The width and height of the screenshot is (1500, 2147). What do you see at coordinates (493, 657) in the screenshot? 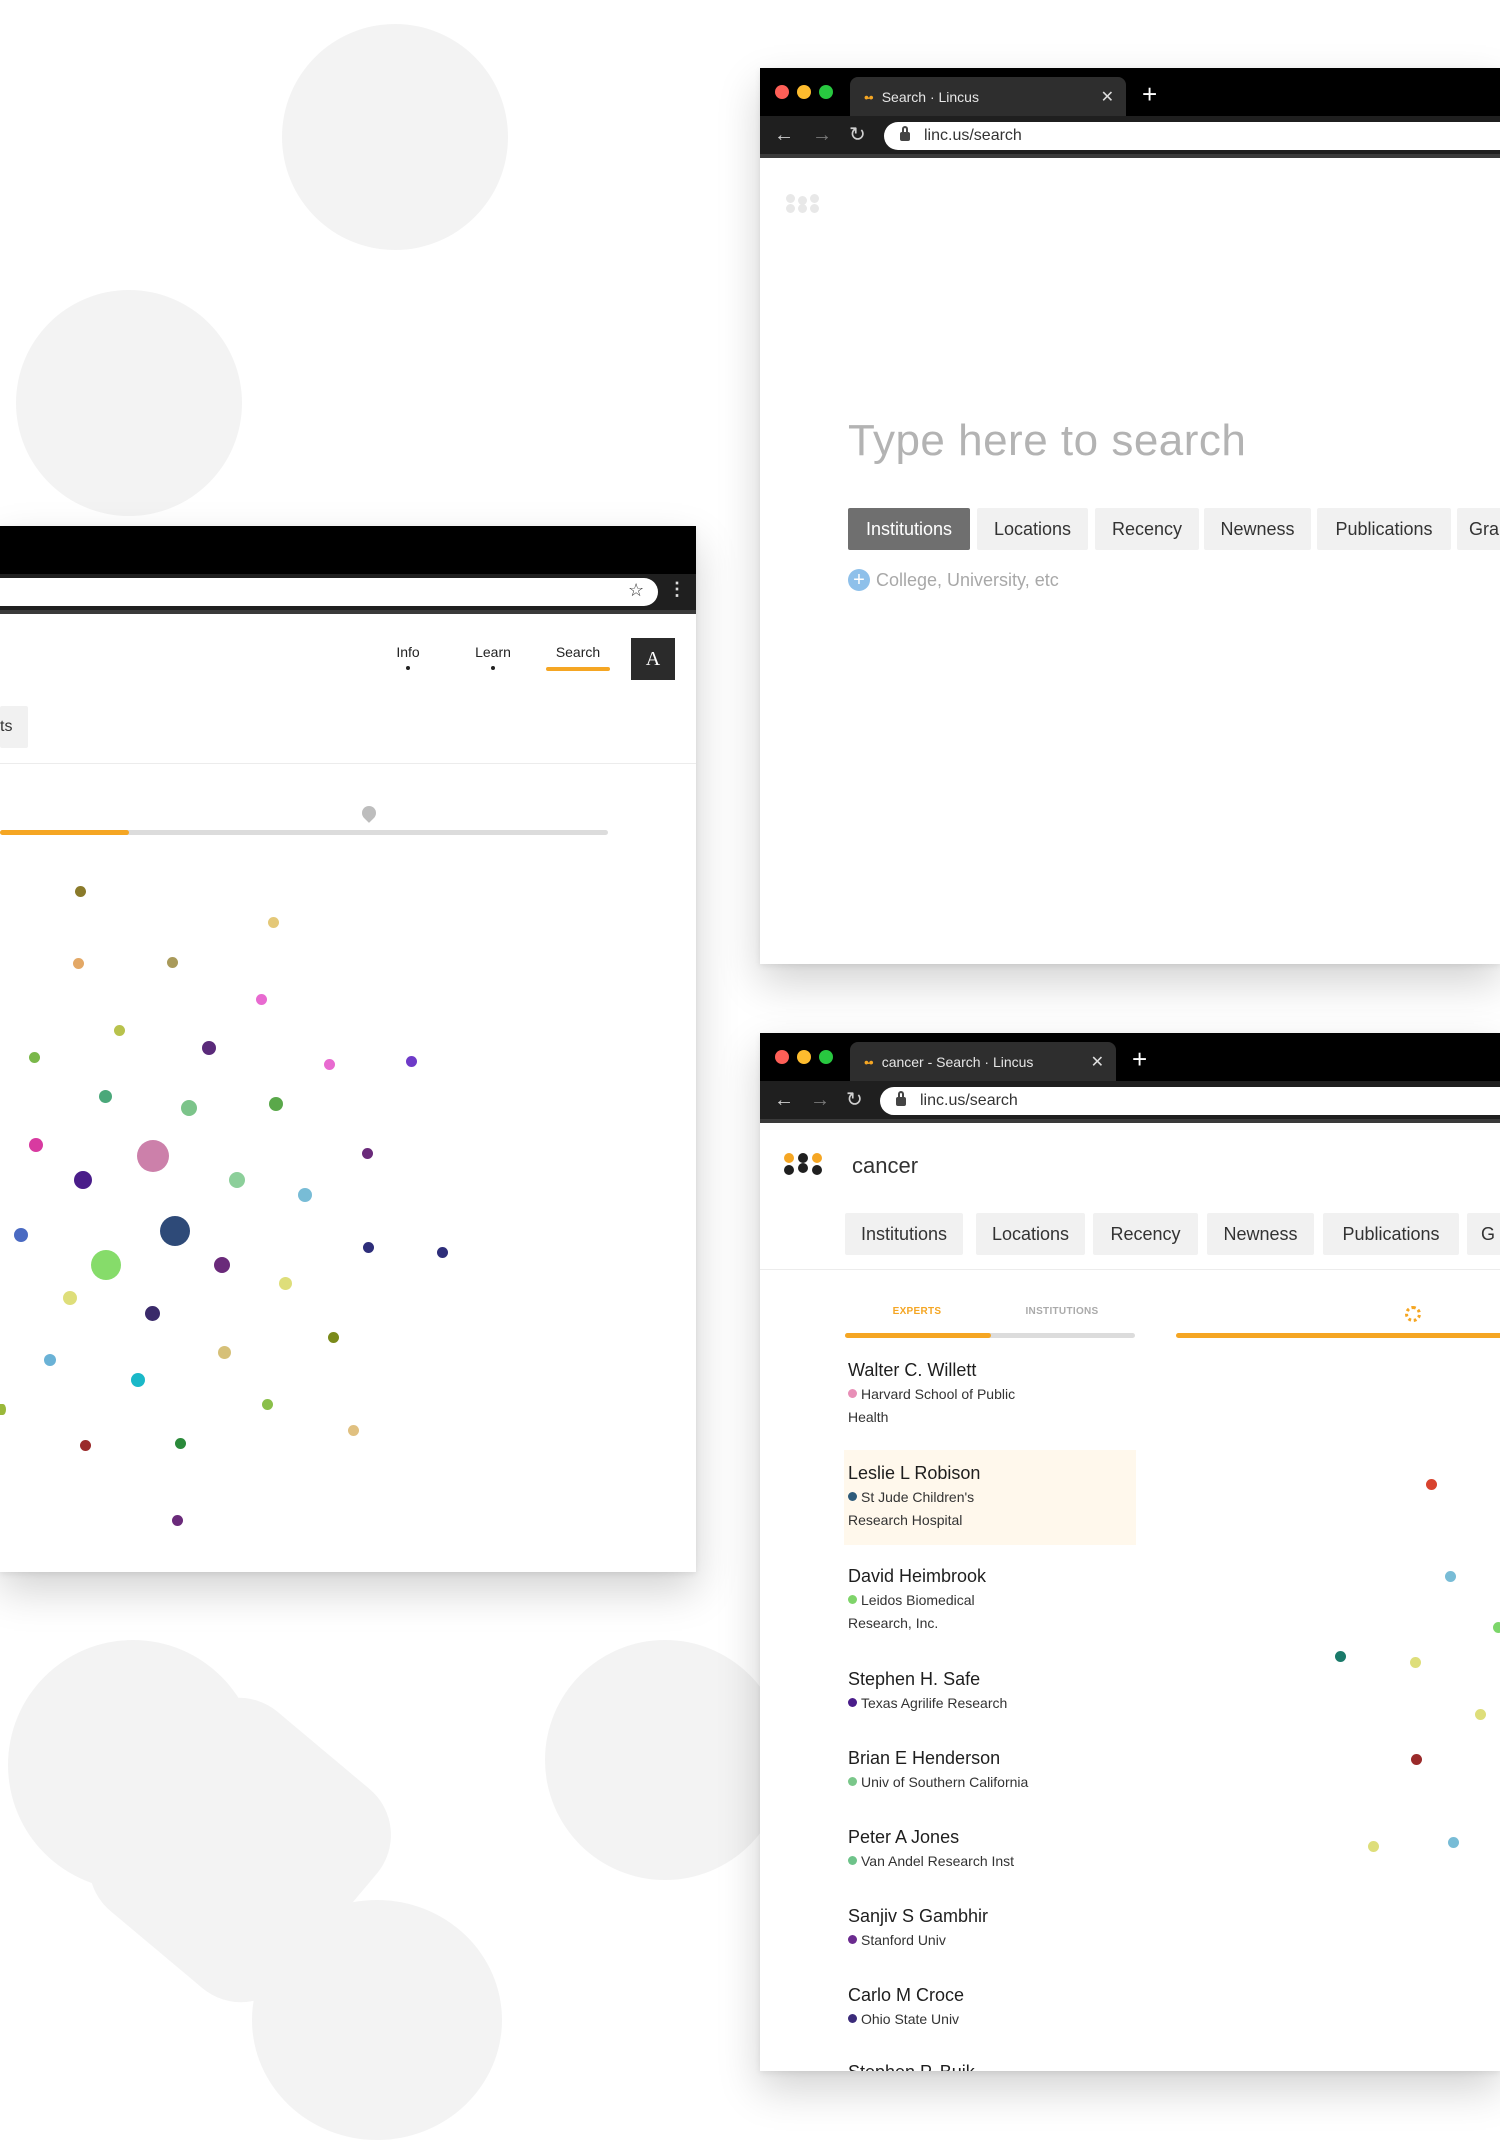
I see `nav-learn: Learn` at bounding box center [493, 657].